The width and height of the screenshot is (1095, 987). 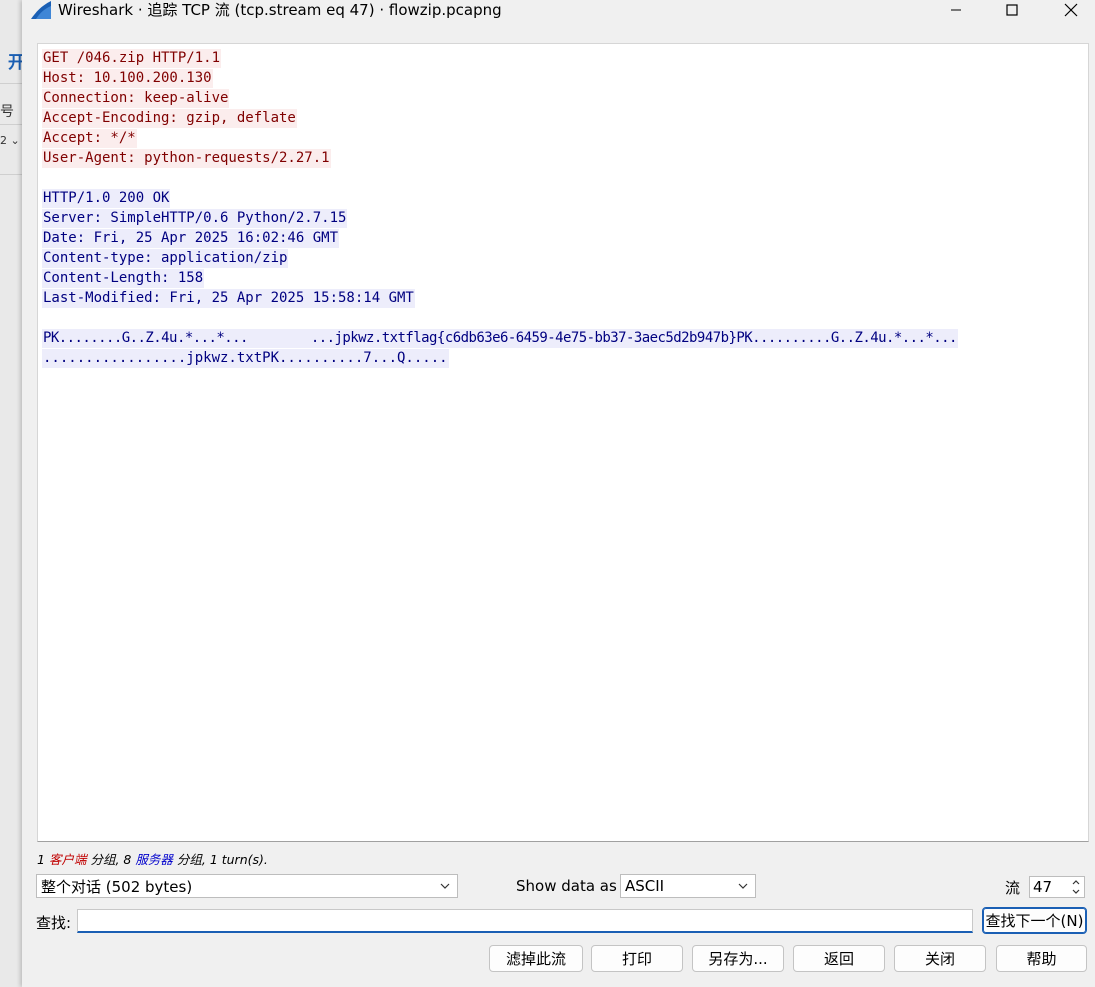 What do you see at coordinates (117, 886) in the screenshot?
I see `conversation-select-value: 整个对话 (502 bytes)` at bounding box center [117, 886].